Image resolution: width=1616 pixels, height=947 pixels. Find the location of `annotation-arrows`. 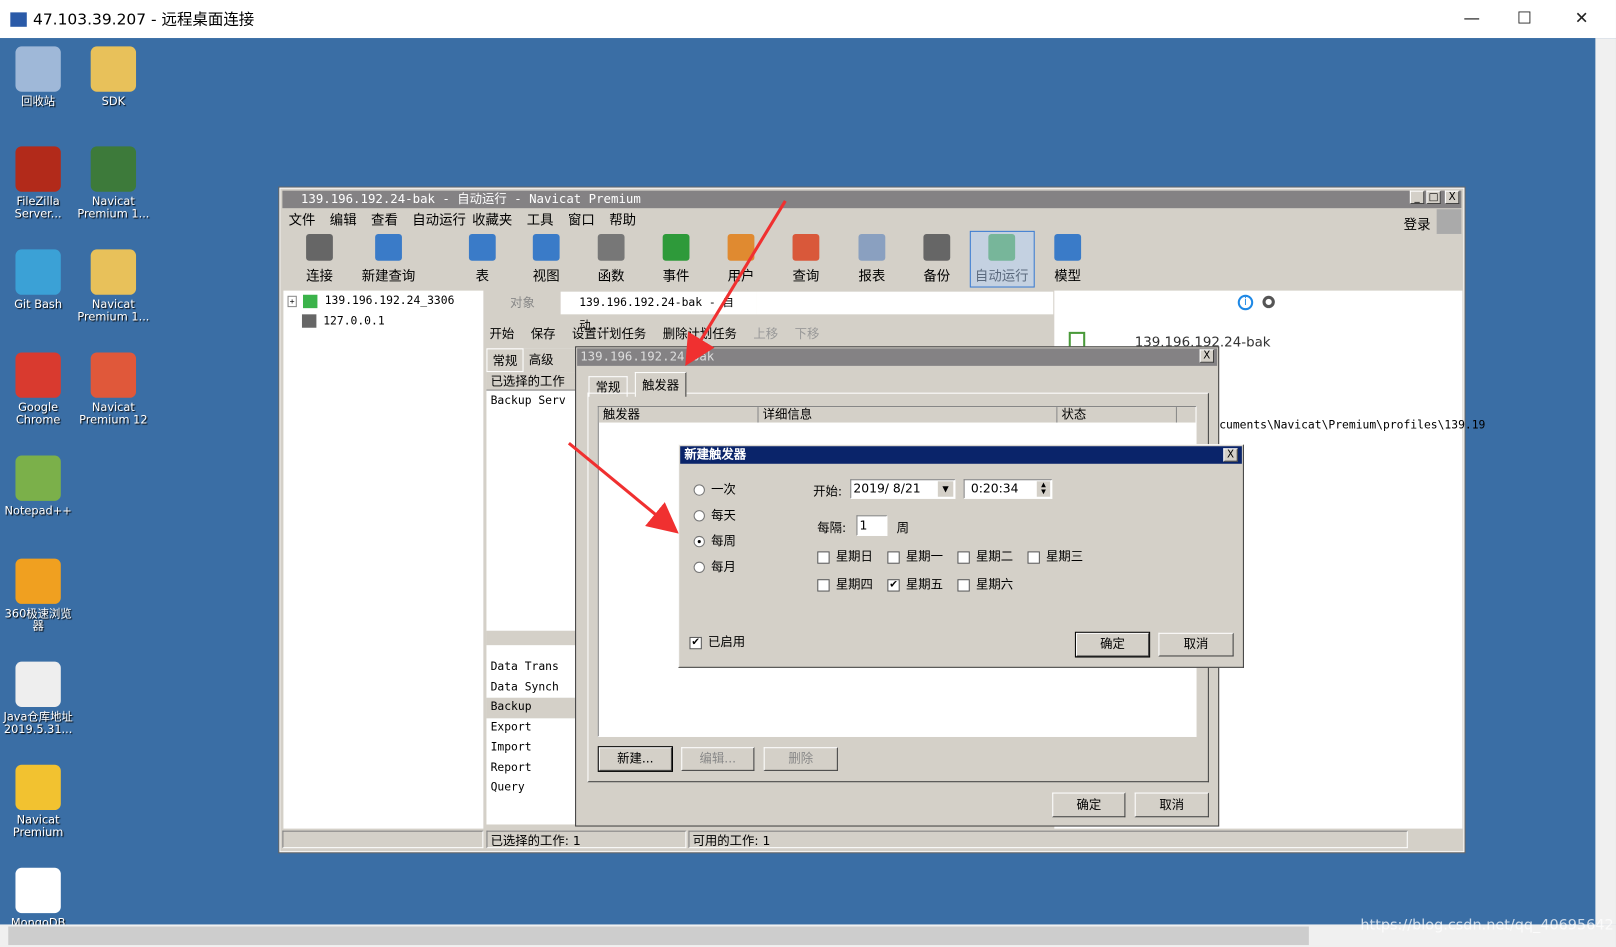

annotation-arrows is located at coordinates (677, 367).